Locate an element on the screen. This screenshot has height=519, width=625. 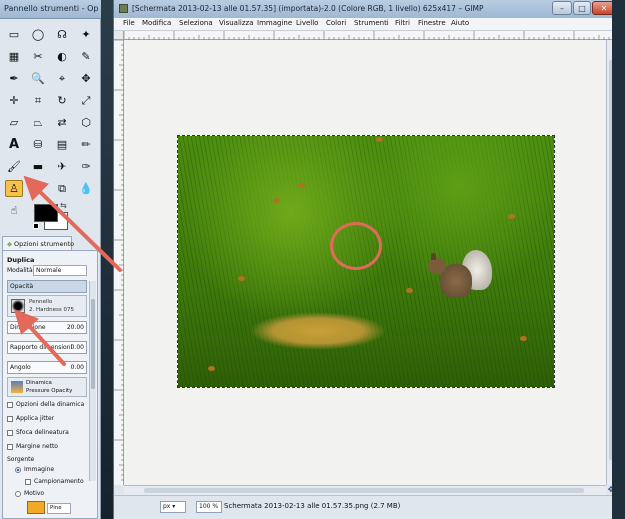
dynamics-selector: Dinamica Pressure Opacity is located at coordinates (47, 387).